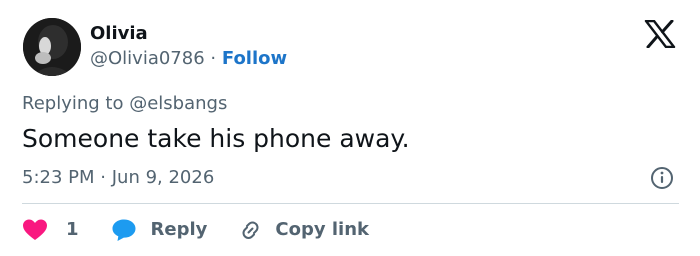 The image size is (700, 256). What do you see at coordinates (124, 230) in the screenshot?
I see `speech-bubble-icon` at bounding box center [124, 230].